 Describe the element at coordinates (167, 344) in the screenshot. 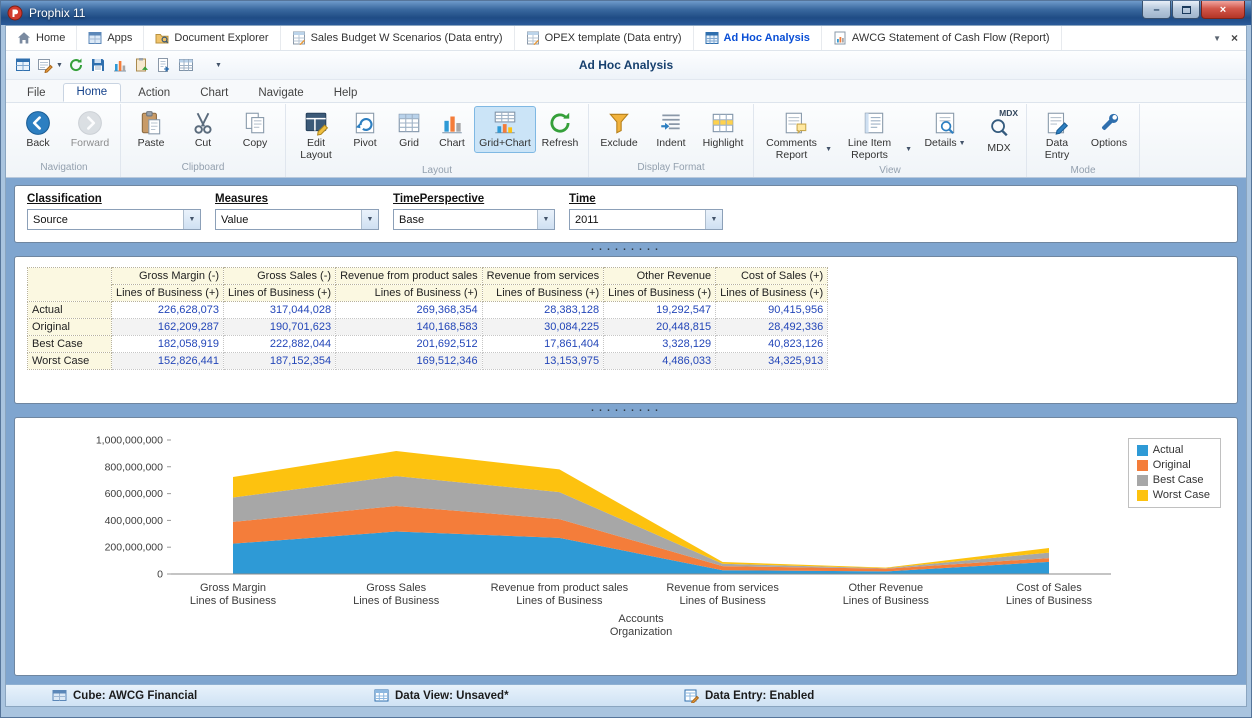

I see `grid-value-cell: 182,058,919` at that location.